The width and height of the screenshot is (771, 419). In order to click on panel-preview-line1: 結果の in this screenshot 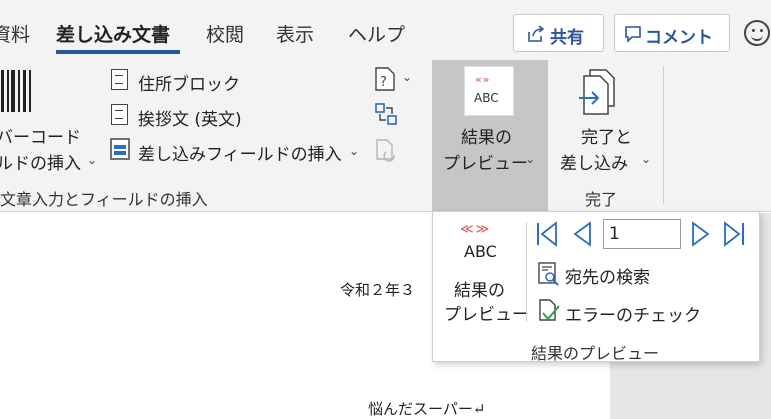, I will do `click(479, 291)`.